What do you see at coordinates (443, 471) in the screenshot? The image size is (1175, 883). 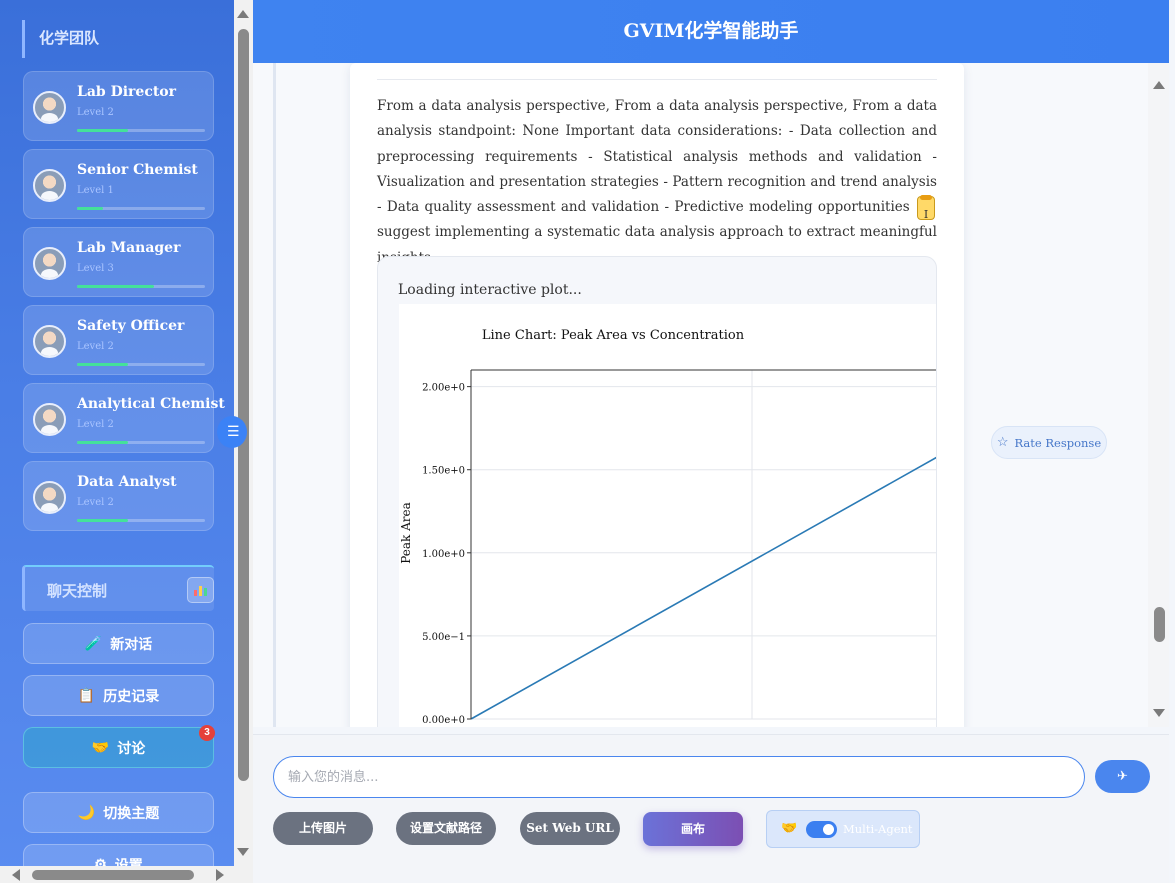 I see `y-tick-label: 1.50e+0` at bounding box center [443, 471].